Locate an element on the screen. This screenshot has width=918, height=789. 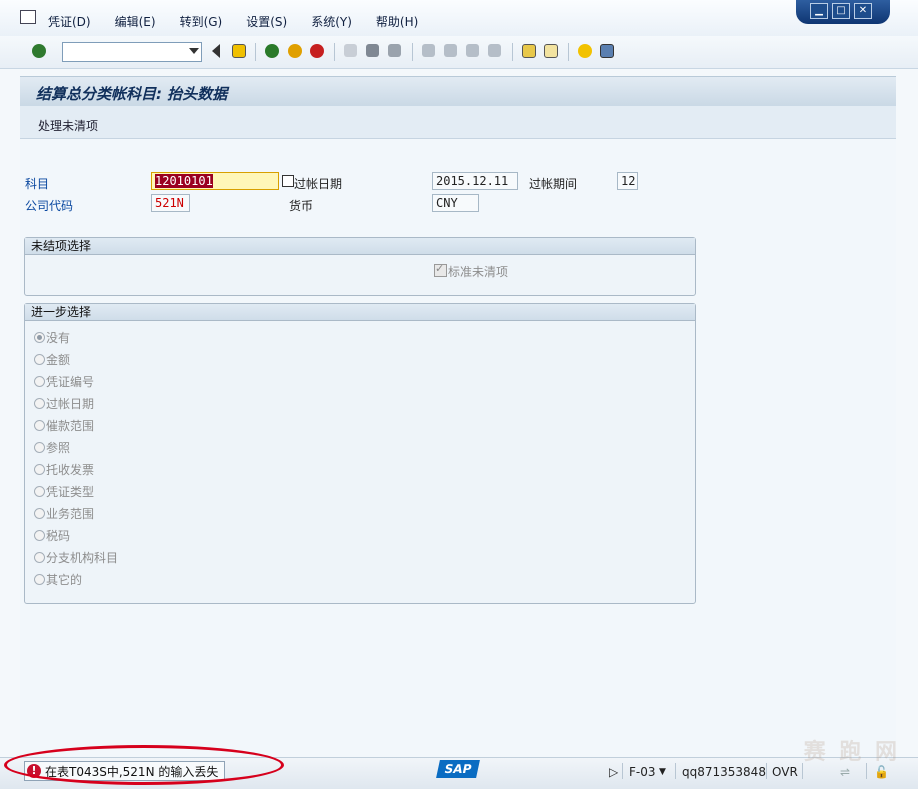
save-icon is located at coordinates (239, 51).